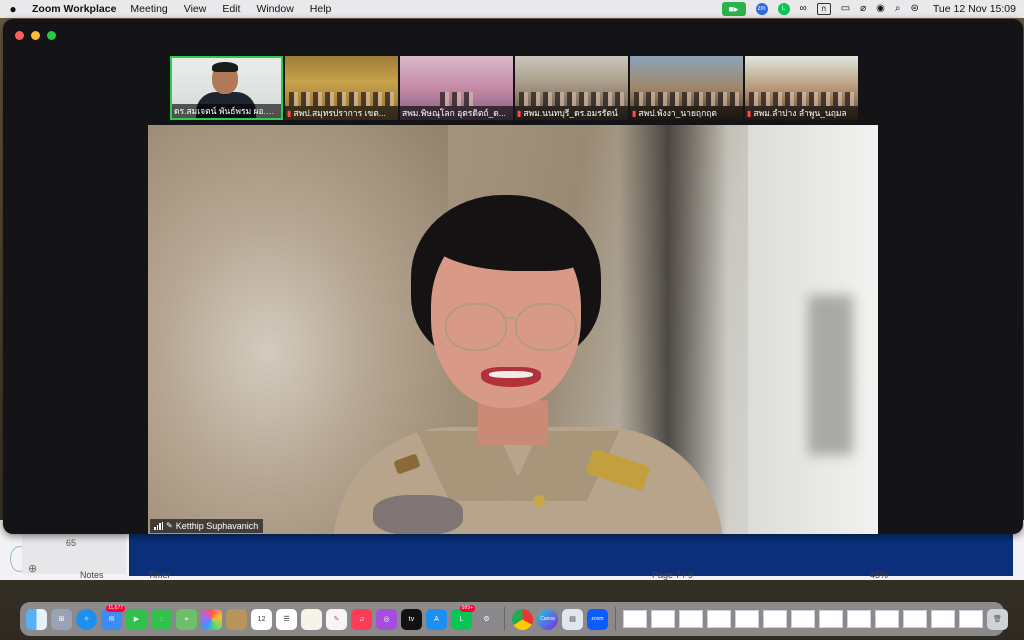 Image resolution: width=1024 pixels, height=640 pixels. Describe the element at coordinates (158, 526) in the screenshot. I see `connection-signal-icon` at that location.